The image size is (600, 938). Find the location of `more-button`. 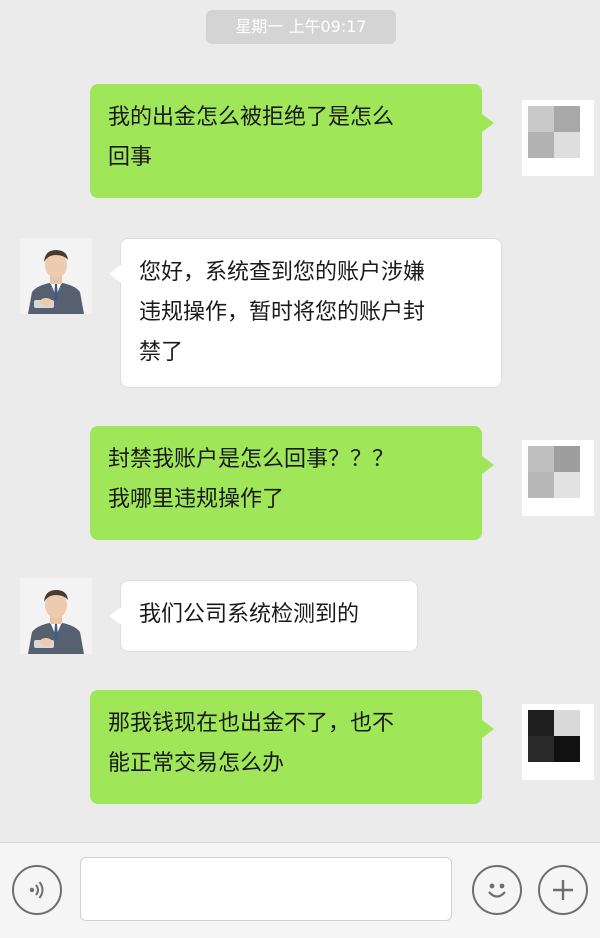

more-button is located at coordinates (563, 890).